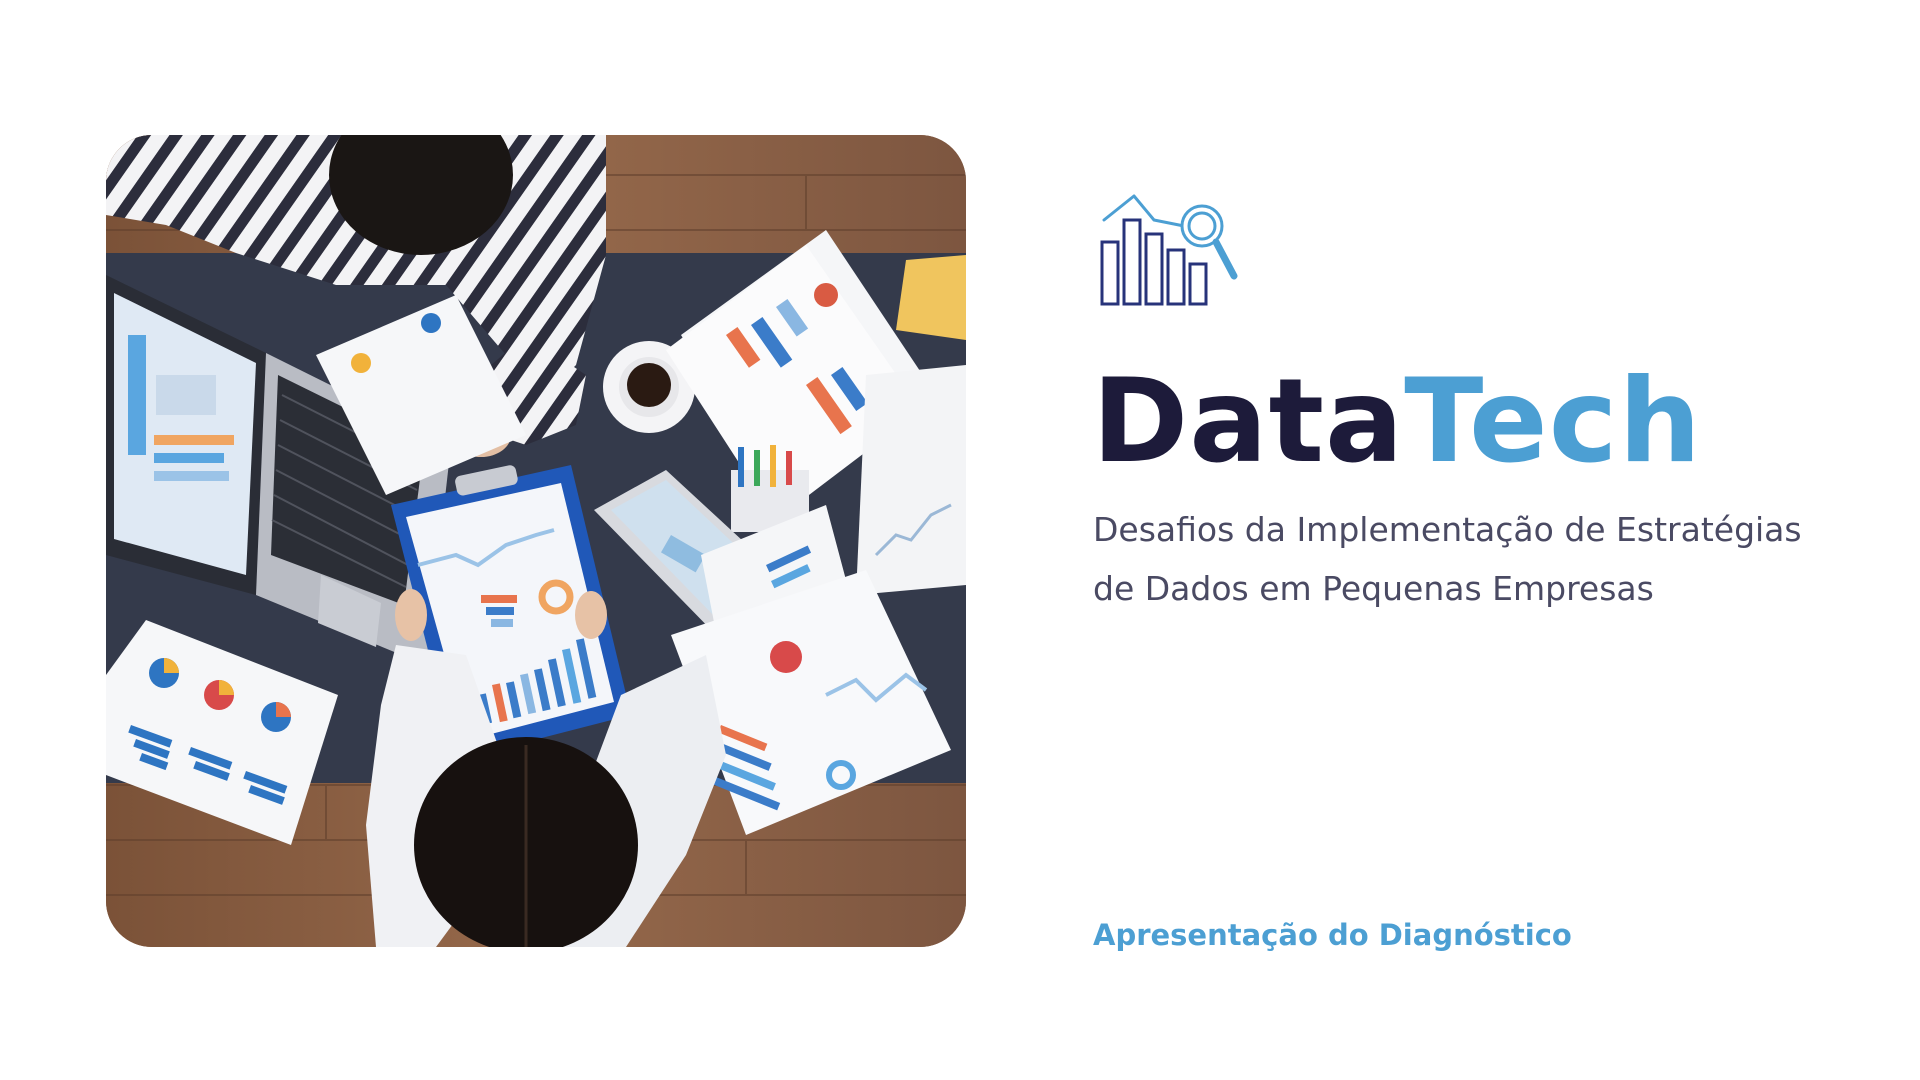  Describe the element at coordinates (1553, 421) in the screenshot. I see `brand-title-tech: Tech` at that location.